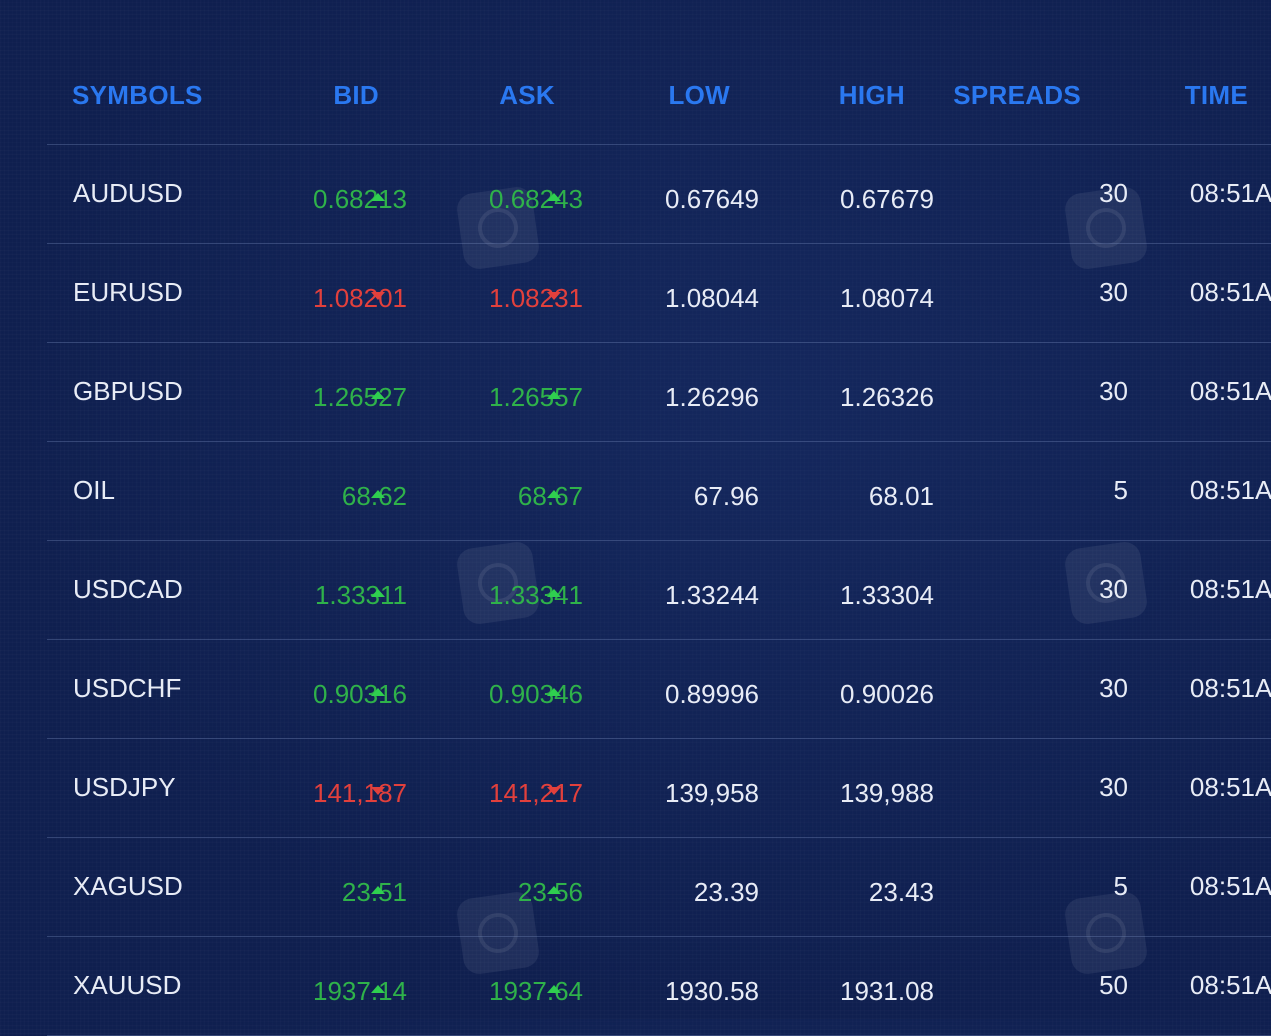  I want to click on symbol-cell: EURUSD, so click(128, 292).